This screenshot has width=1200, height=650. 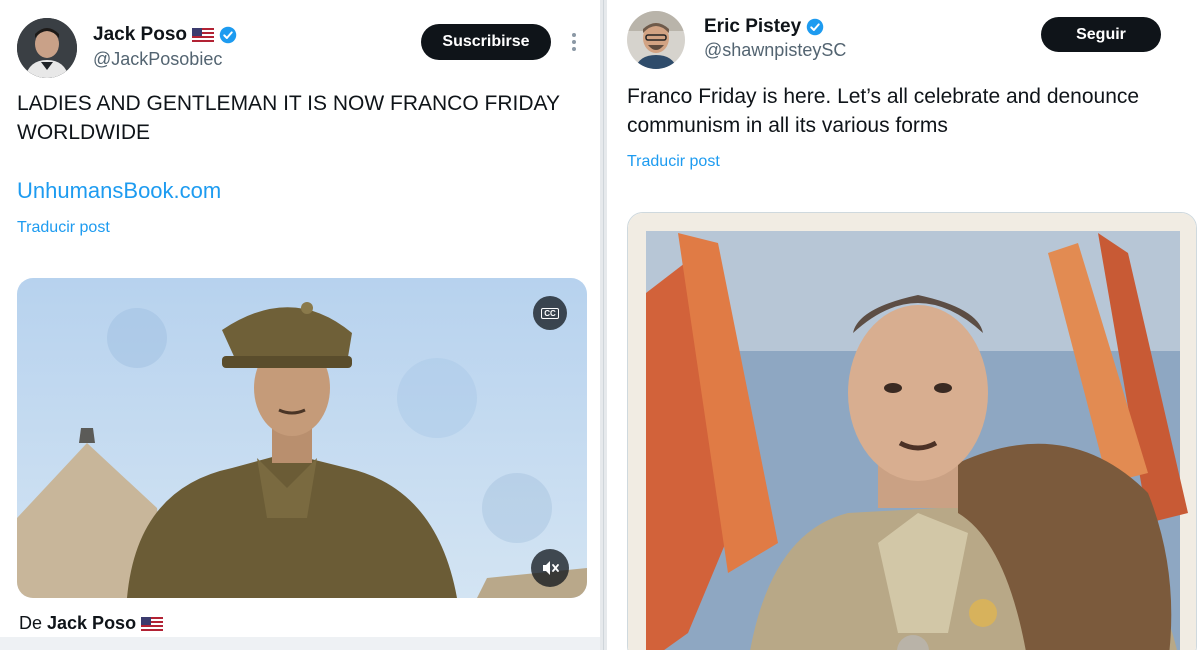 What do you see at coordinates (550, 568) in the screenshot?
I see `mute-icon` at bounding box center [550, 568].